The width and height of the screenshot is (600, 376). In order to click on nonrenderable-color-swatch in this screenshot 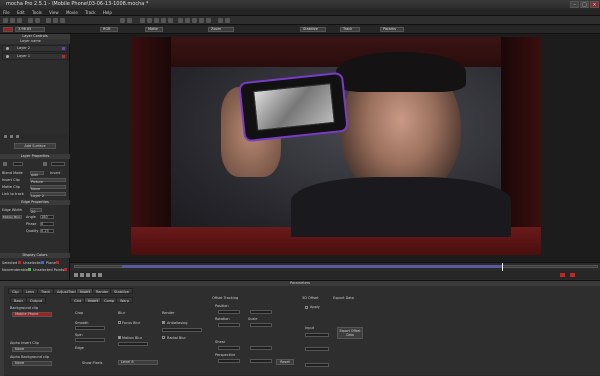, I will do `click(29, 269)`.